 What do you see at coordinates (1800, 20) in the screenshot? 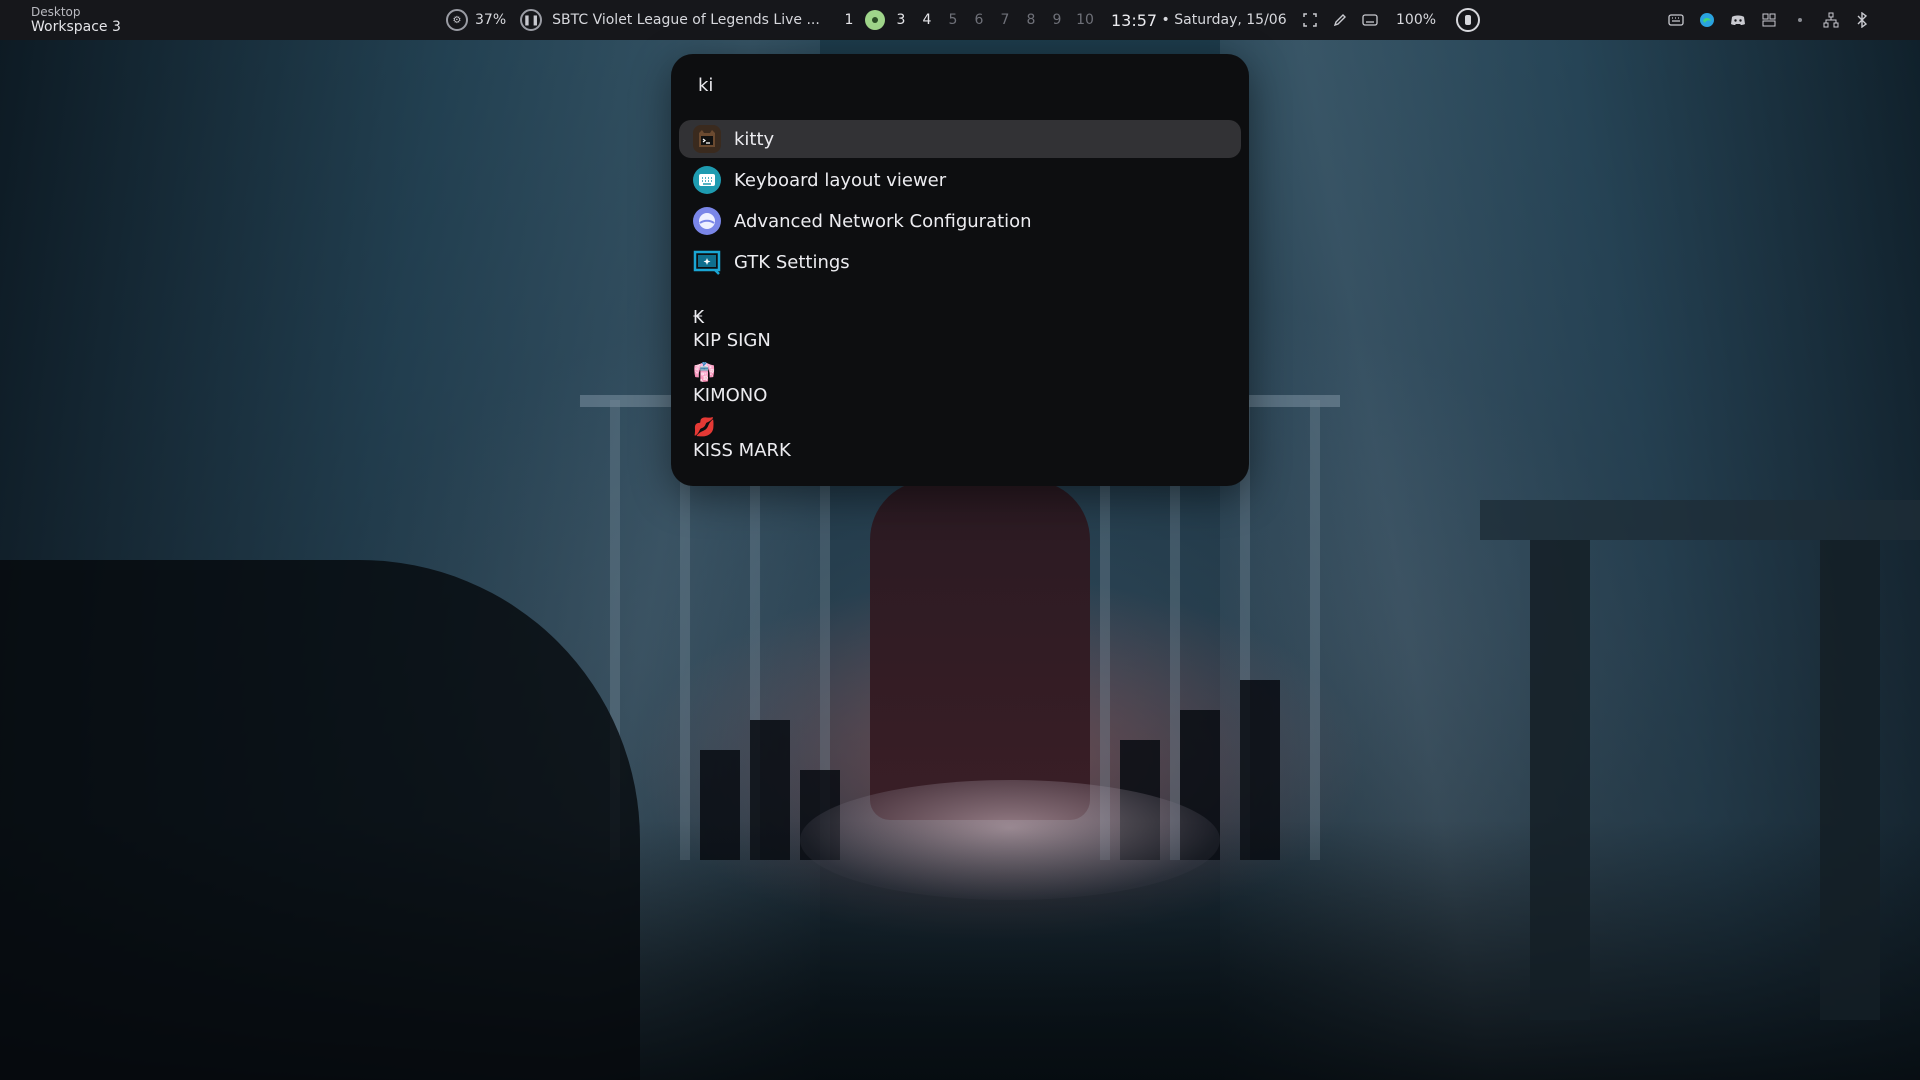
I see `dot-icon` at bounding box center [1800, 20].